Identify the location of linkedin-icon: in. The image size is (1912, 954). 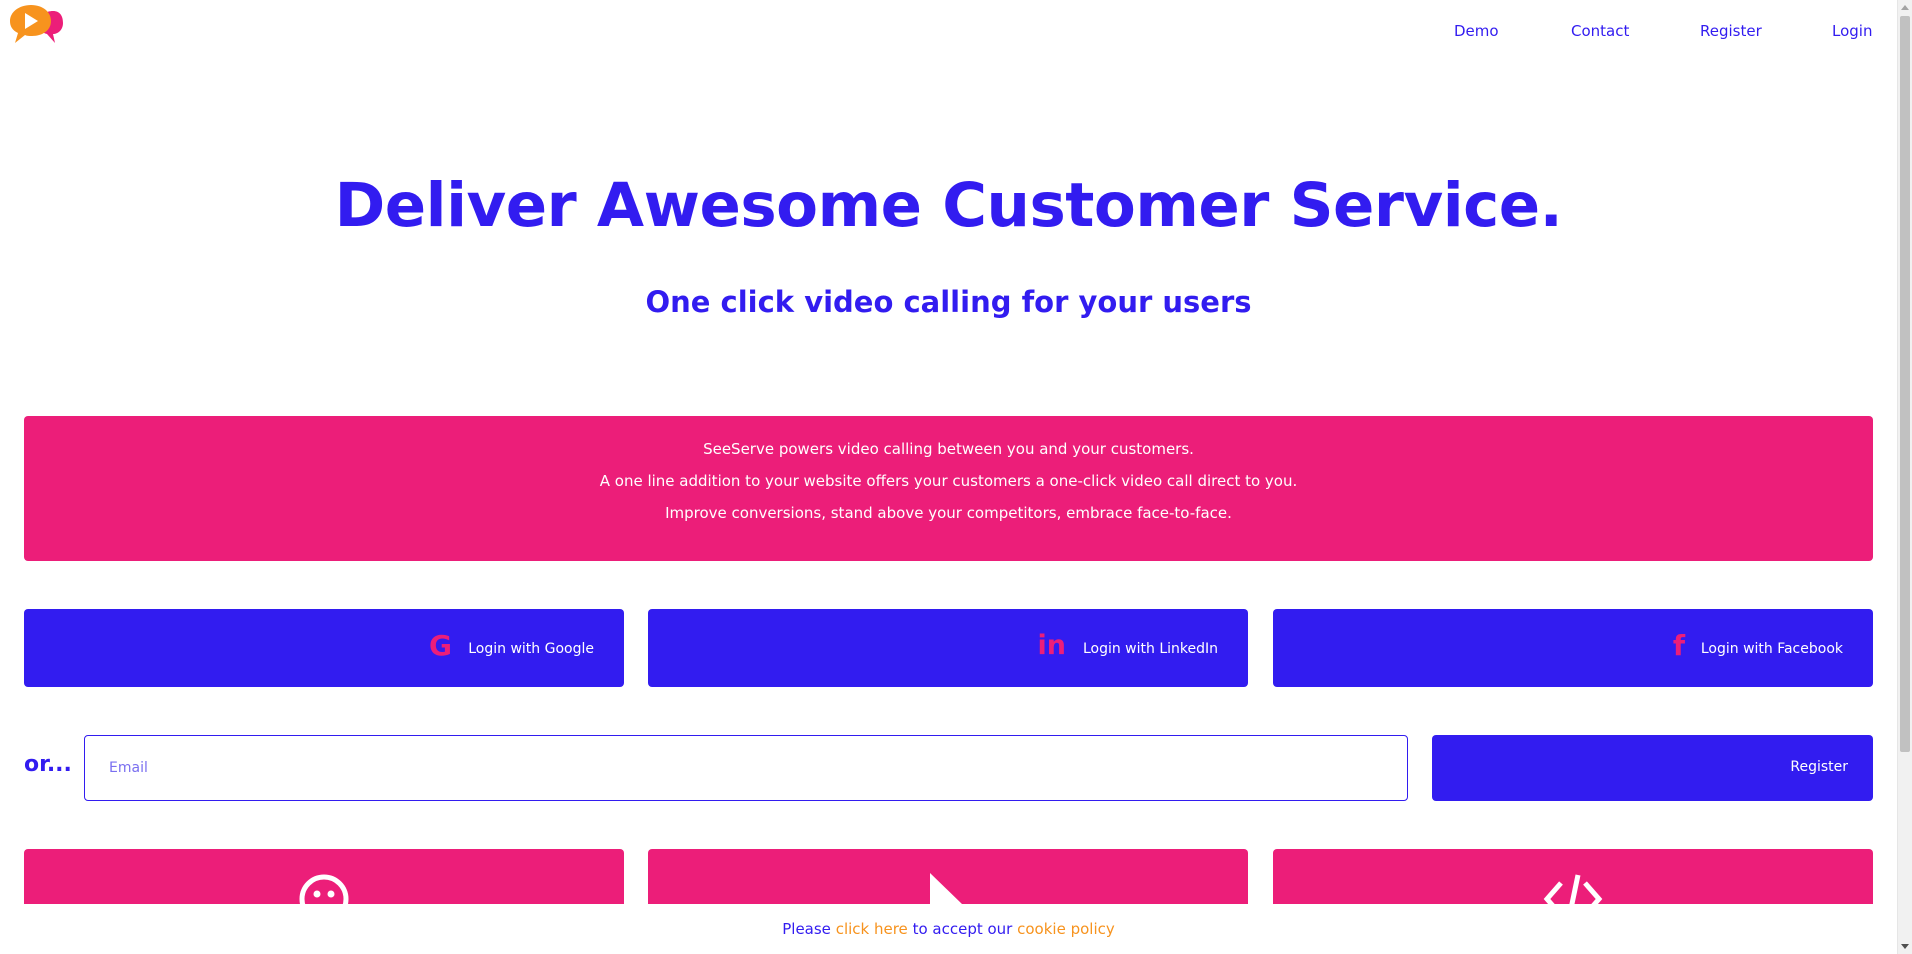
(1051, 645).